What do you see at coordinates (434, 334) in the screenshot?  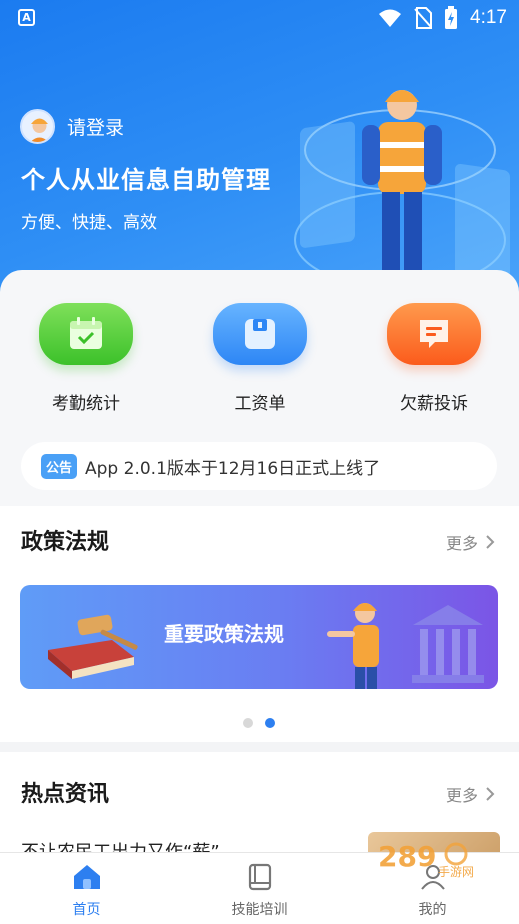 I see `complaint-doc-icon` at bounding box center [434, 334].